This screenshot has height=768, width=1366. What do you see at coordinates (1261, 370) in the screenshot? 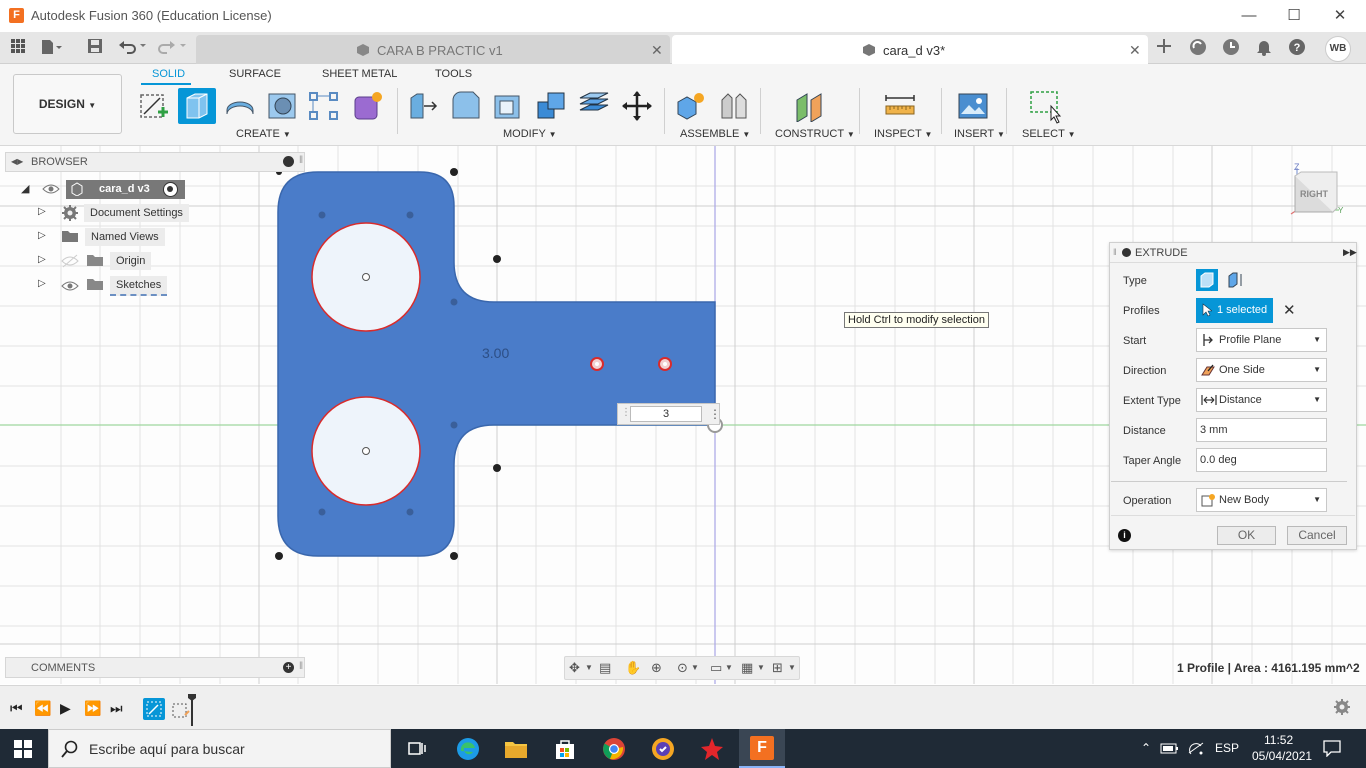
I see `direction-select: One Side ▼` at bounding box center [1261, 370].